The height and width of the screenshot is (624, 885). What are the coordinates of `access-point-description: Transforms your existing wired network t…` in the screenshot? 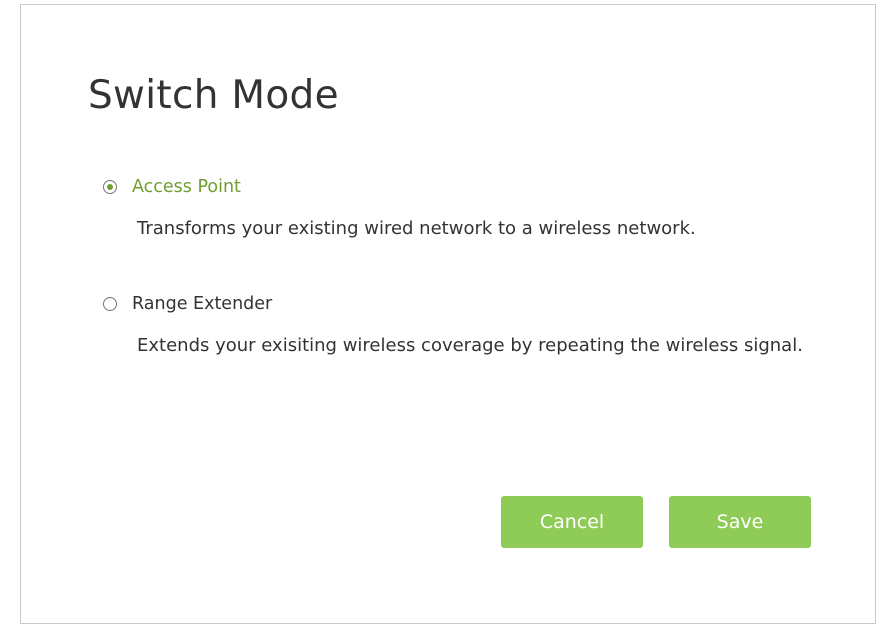 It's located at (416, 228).